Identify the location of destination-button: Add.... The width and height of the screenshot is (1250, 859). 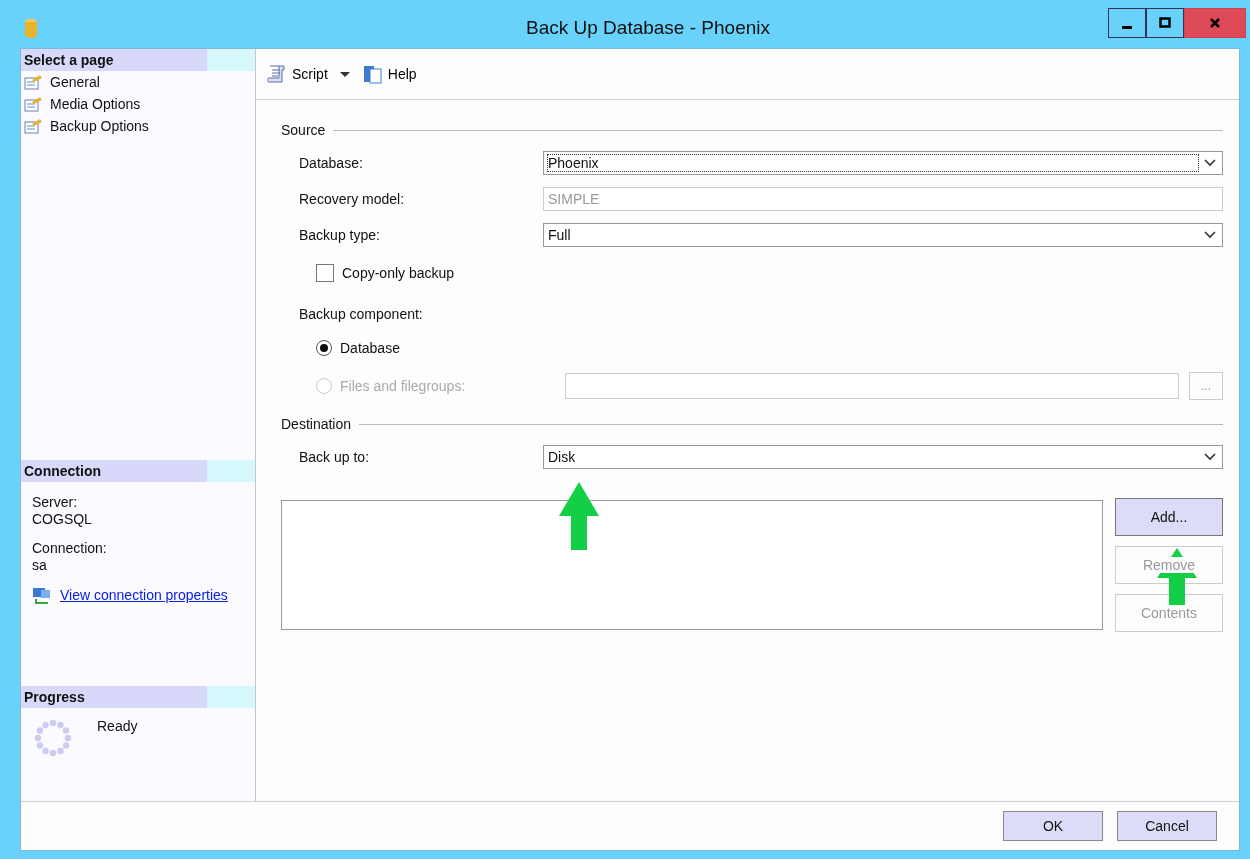
(1169, 517).